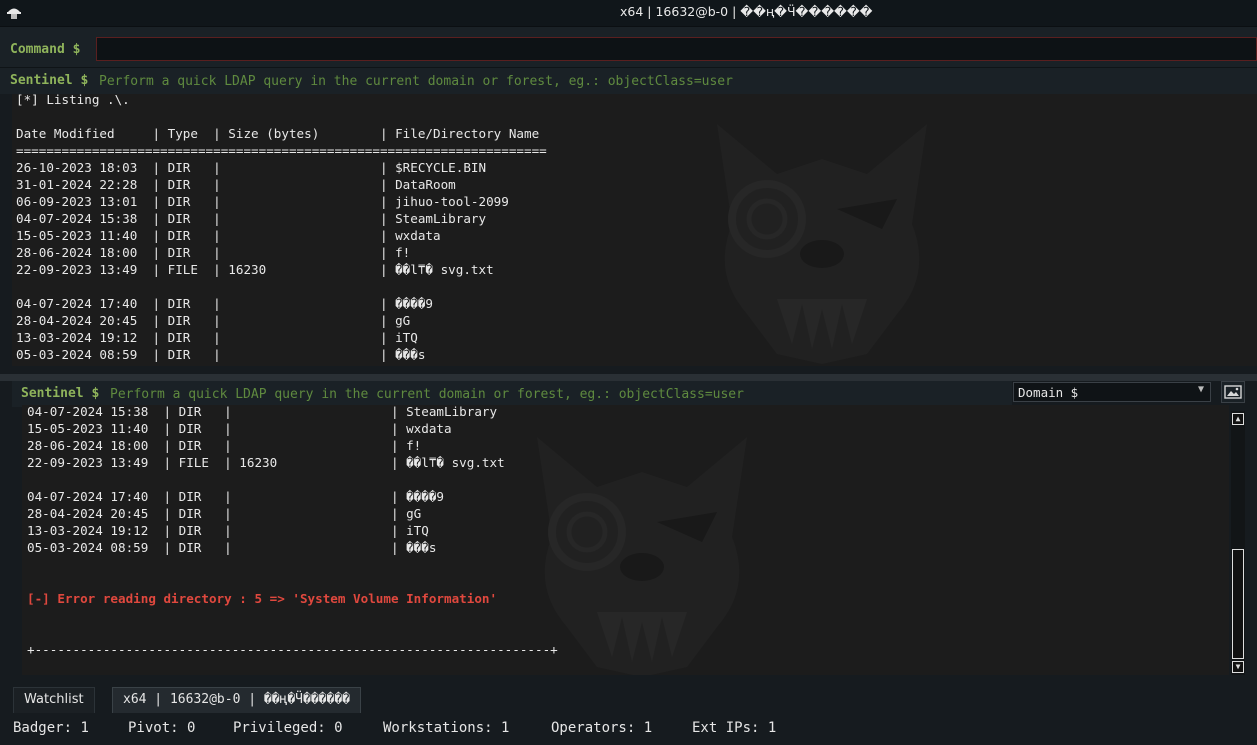 This screenshot has width=1257, height=745. Describe the element at coordinates (49, 80) in the screenshot. I see `top-prompt-label: Sentinel $` at that location.